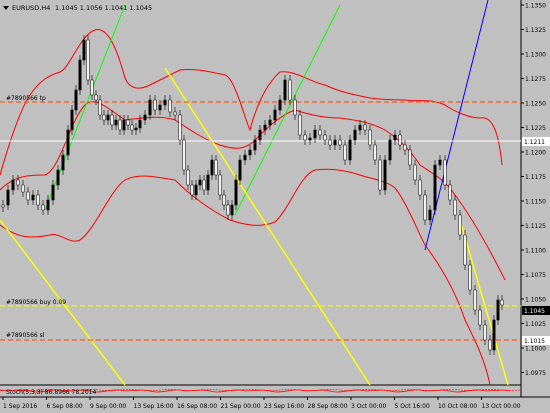  What do you see at coordinates (328, 406) in the screenshot?
I see `time-tick-label: 28 Sep 08:00` at bounding box center [328, 406].